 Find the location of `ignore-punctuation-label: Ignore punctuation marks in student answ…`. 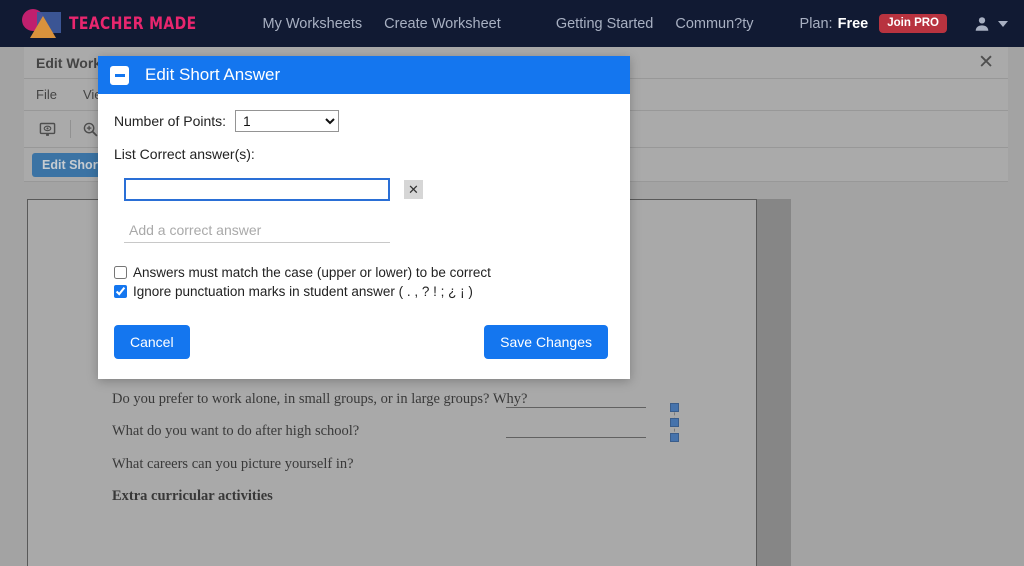

ignore-punctuation-label: Ignore punctuation marks in student answ… is located at coordinates (303, 291).